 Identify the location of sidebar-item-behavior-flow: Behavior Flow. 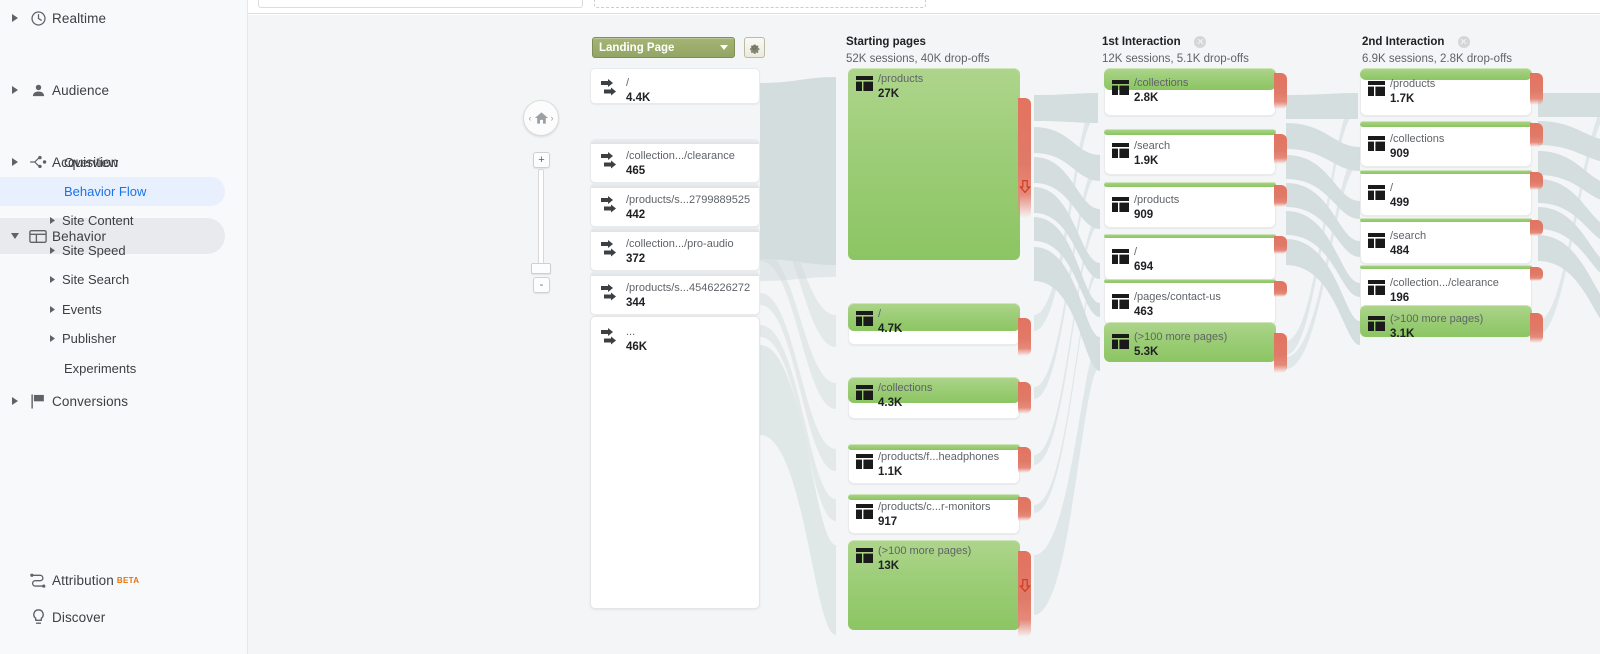
(112, 191).